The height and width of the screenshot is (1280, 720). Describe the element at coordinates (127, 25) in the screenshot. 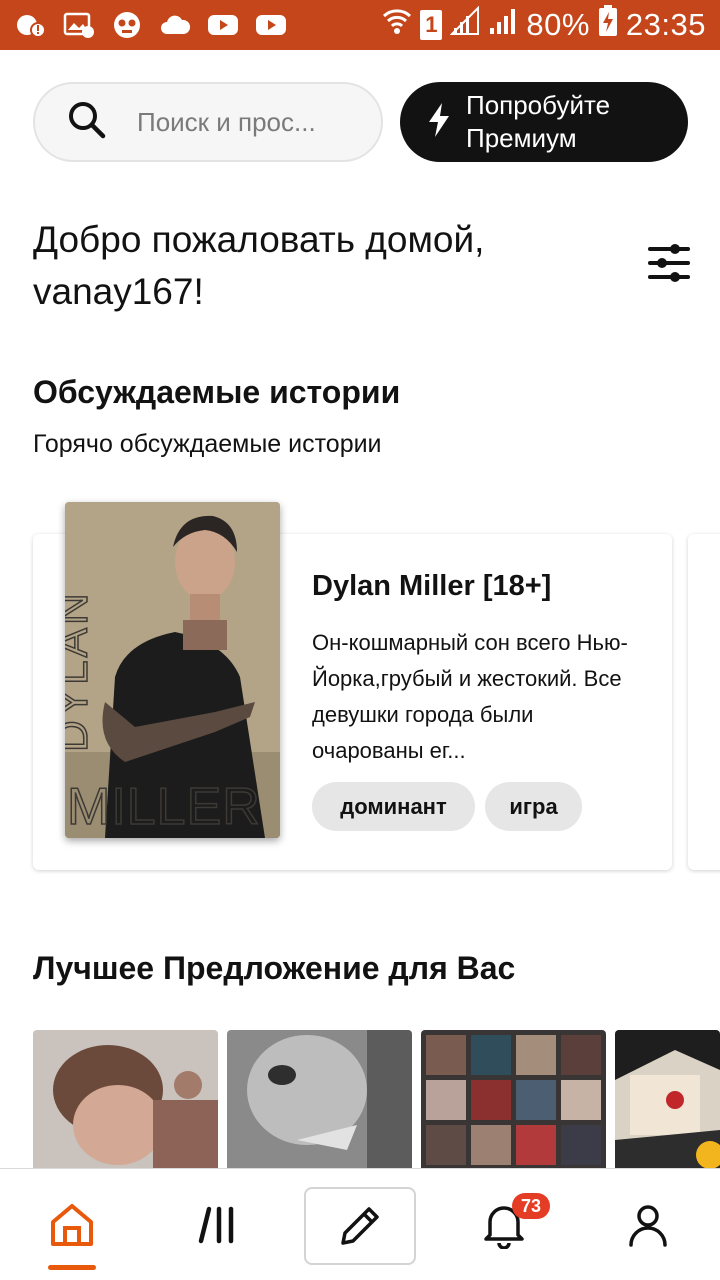

I see `skull-notification-icon` at that location.